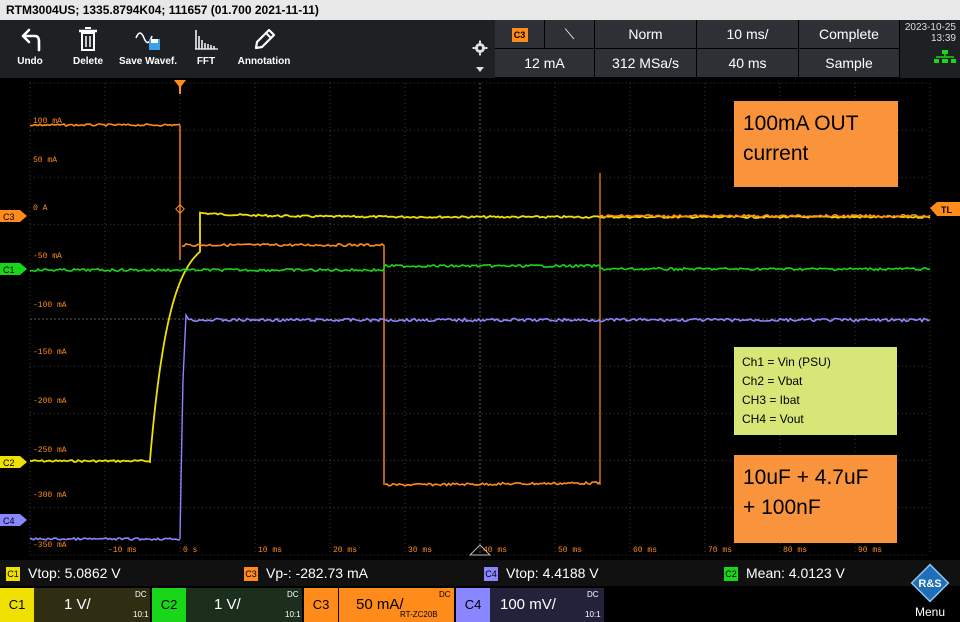 This screenshot has width=960, height=622. Describe the element at coordinates (782, 507) in the screenshot. I see `caps-line-2: + 100nF` at that location.